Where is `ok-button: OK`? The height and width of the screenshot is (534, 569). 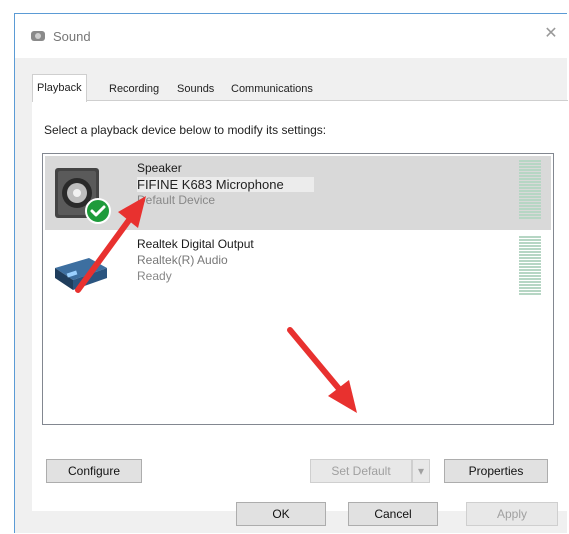
ok-button: OK is located at coordinates (281, 514).